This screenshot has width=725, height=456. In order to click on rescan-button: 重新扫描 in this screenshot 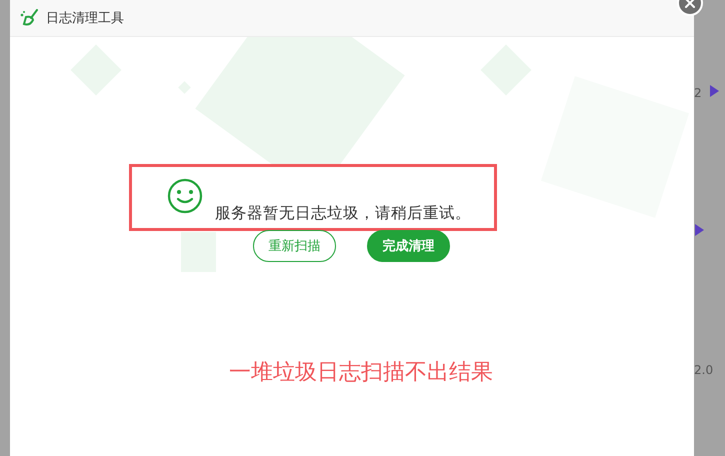, I will do `click(294, 246)`.